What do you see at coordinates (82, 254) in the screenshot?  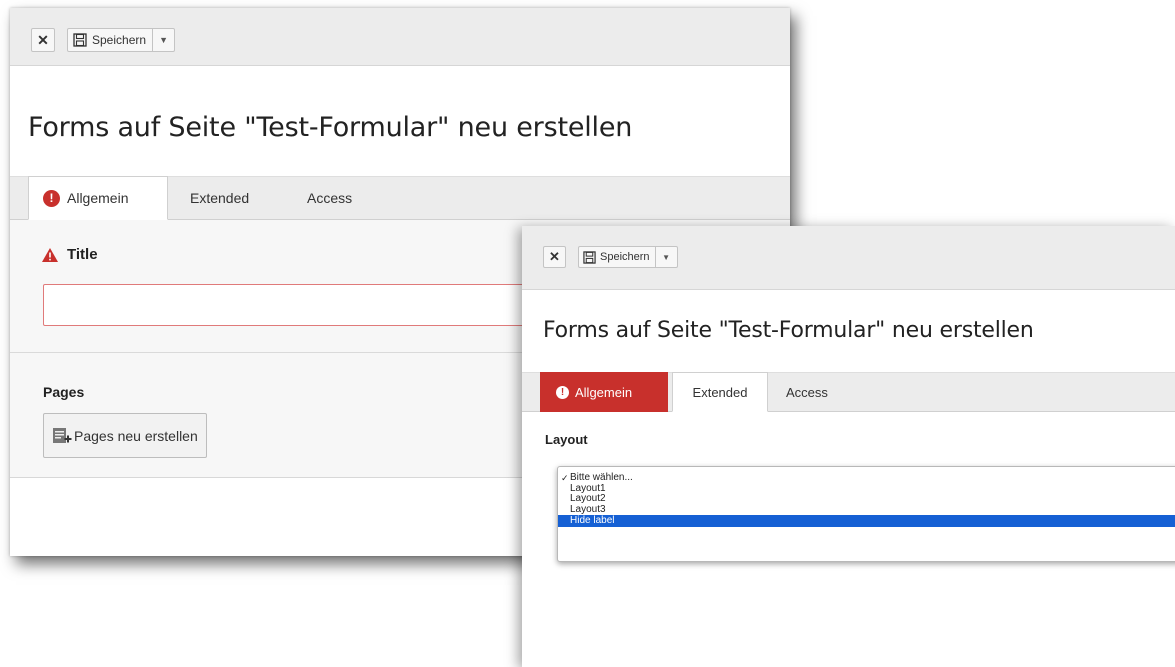 I see `title-label-text: Title` at bounding box center [82, 254].